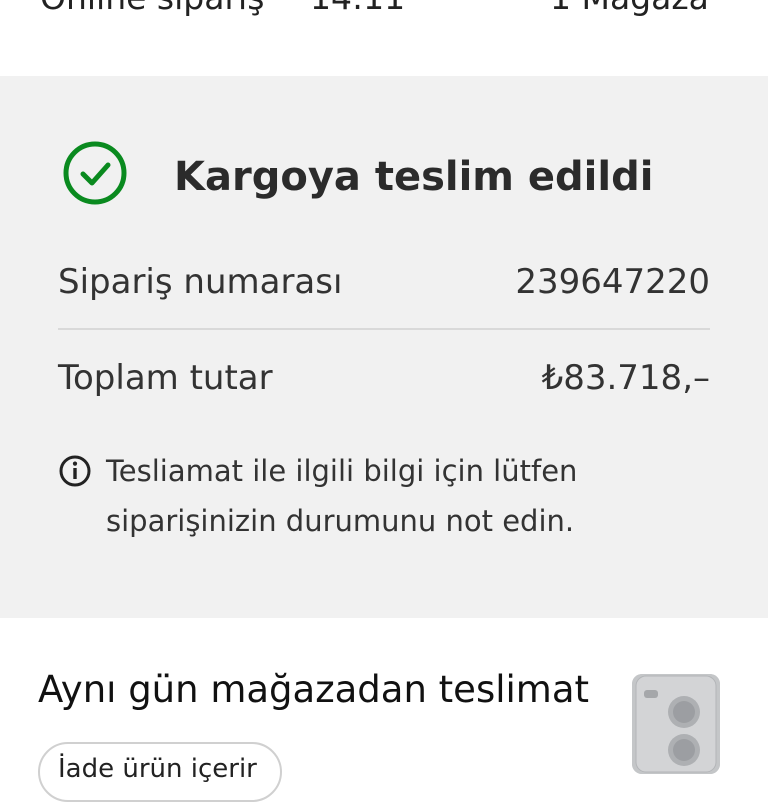 The height and width of the screenshot is (802, 768). Describe the element at coordinates (629, 8) in the screenshot. I see `store-count: 1 Mağaza` at that location.